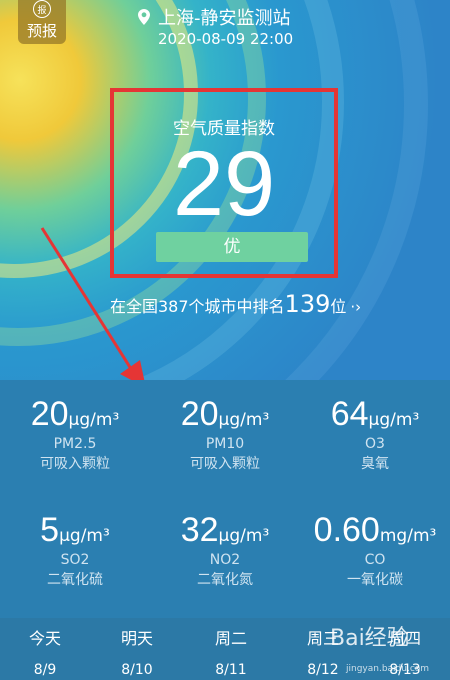  I want to click on pollutant-o3: 64μg/m³ O3 臭氧, so click(375, 434).